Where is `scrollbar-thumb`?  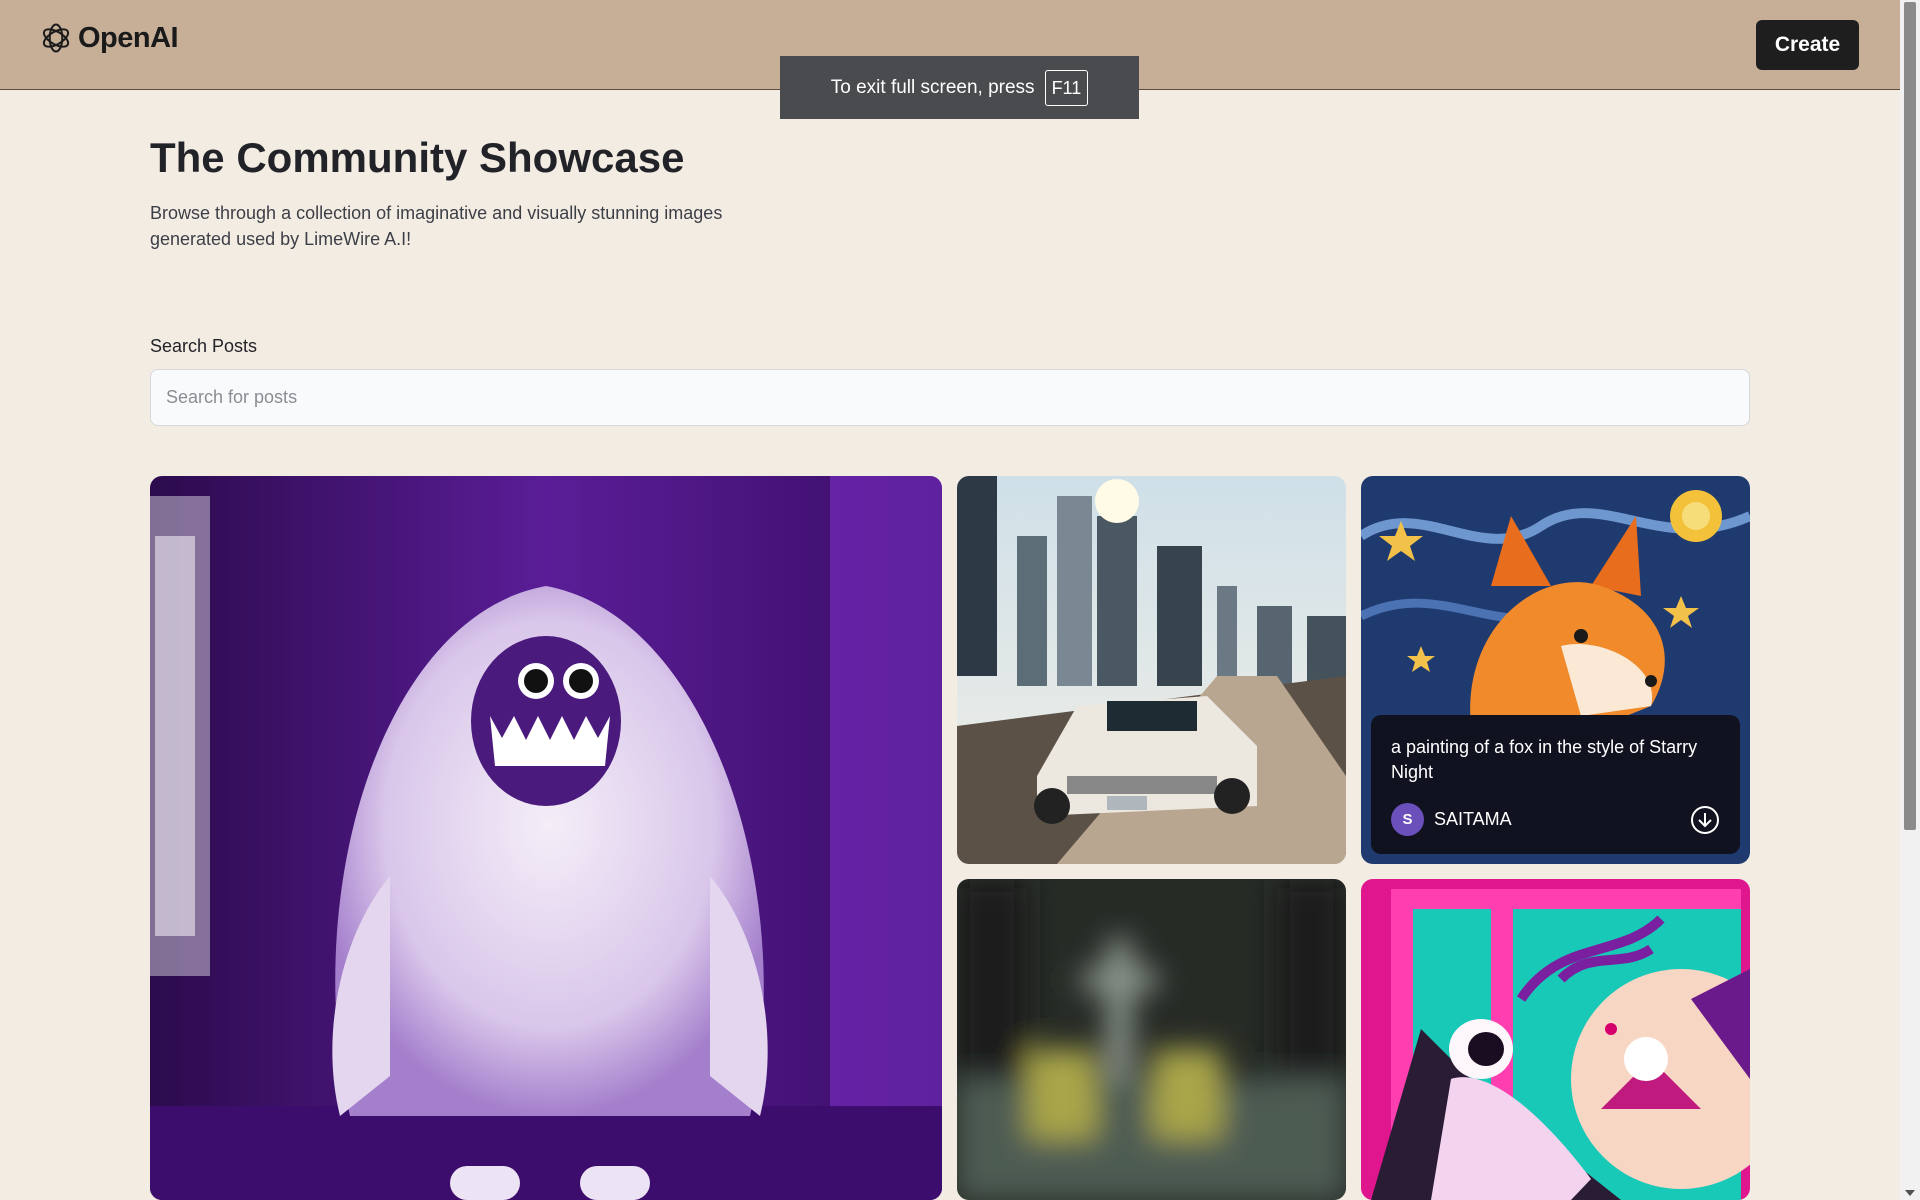 scrollbar-thumb is located at coordinates (1910, 416).